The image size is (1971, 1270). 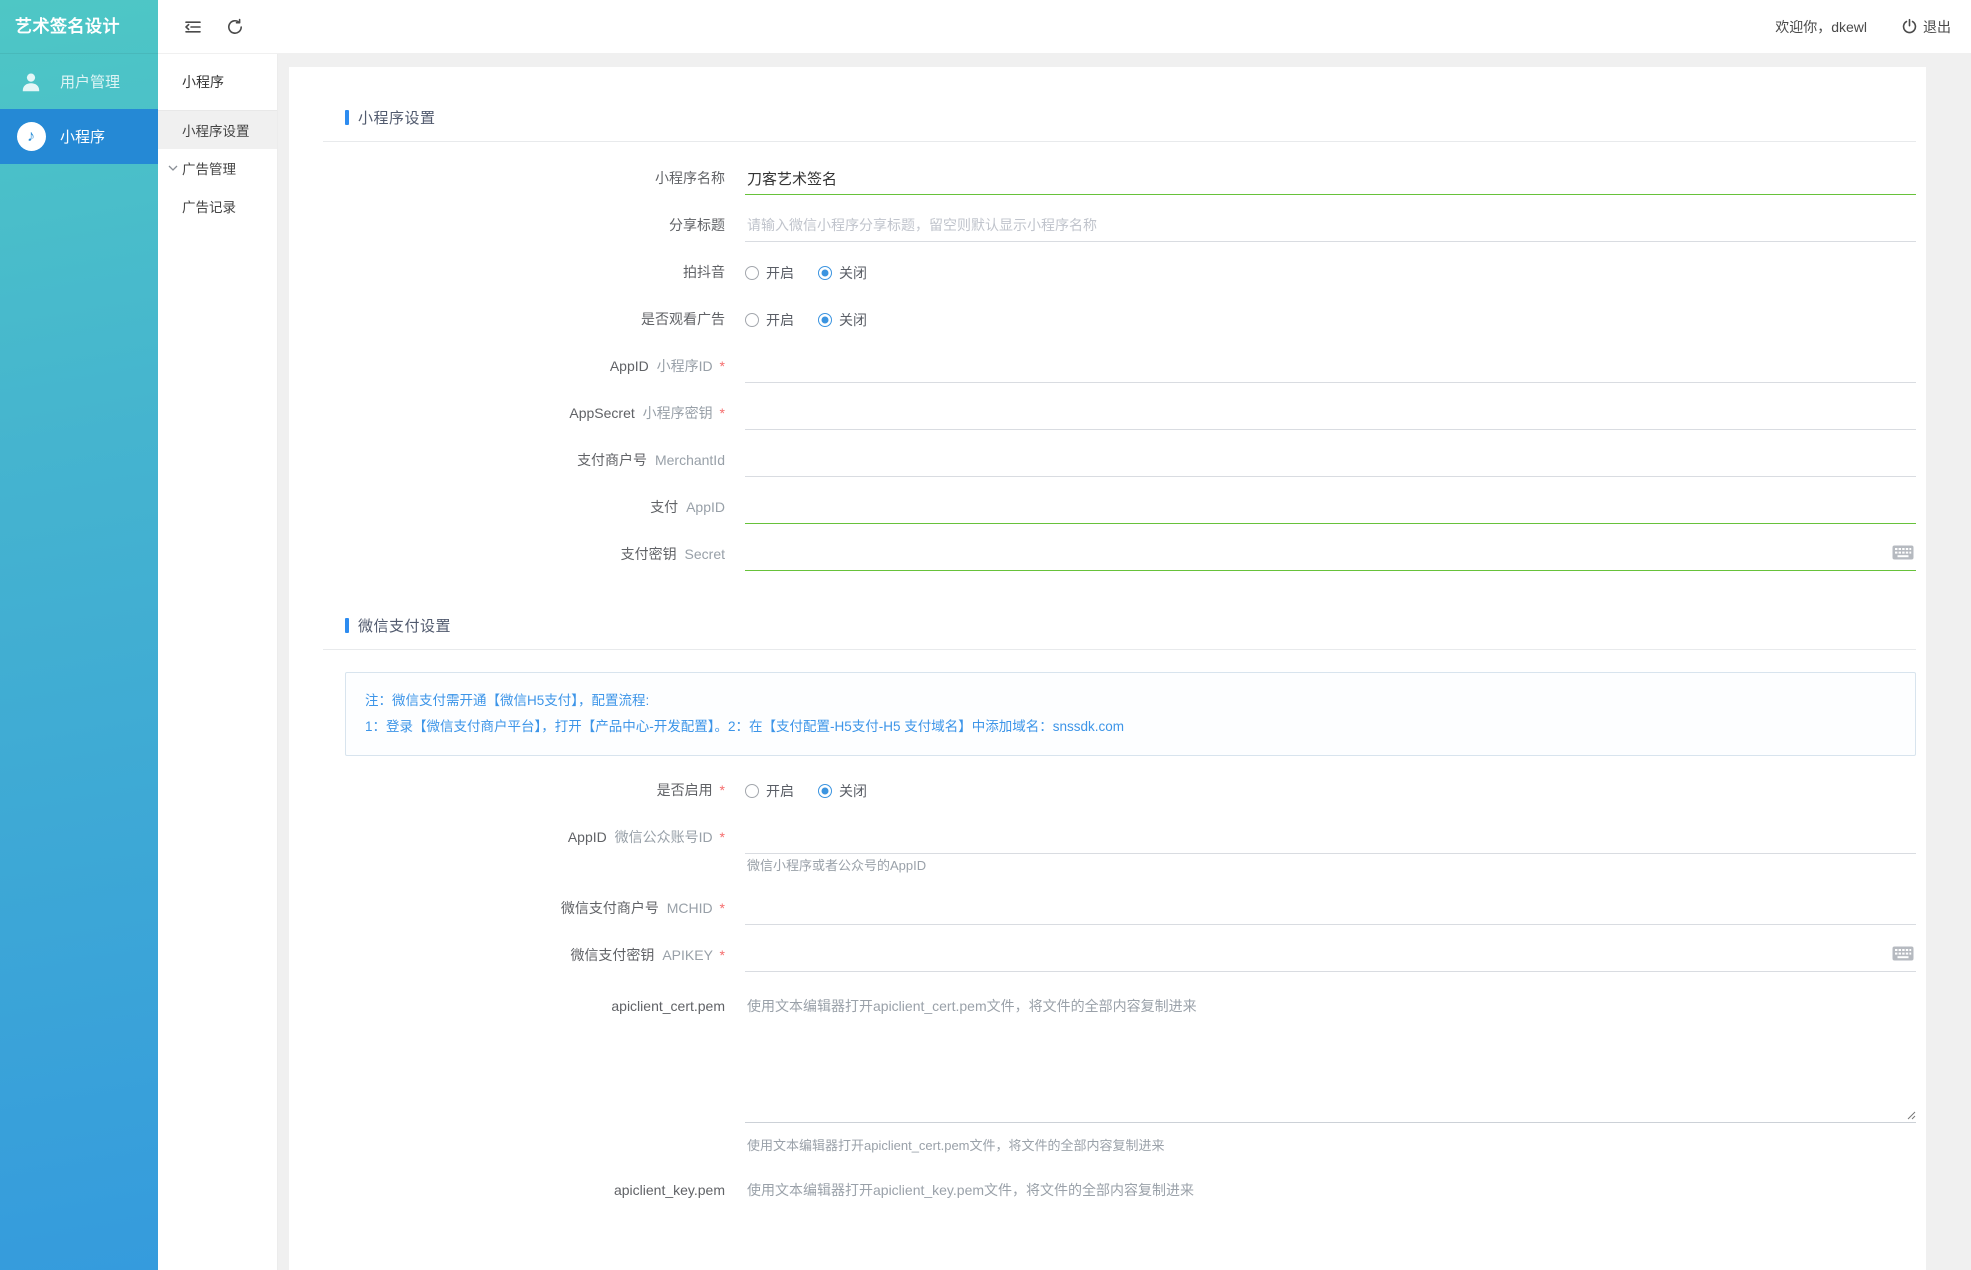 I want to click on field-label-sub: MCHID, so click(x=689, y=908).